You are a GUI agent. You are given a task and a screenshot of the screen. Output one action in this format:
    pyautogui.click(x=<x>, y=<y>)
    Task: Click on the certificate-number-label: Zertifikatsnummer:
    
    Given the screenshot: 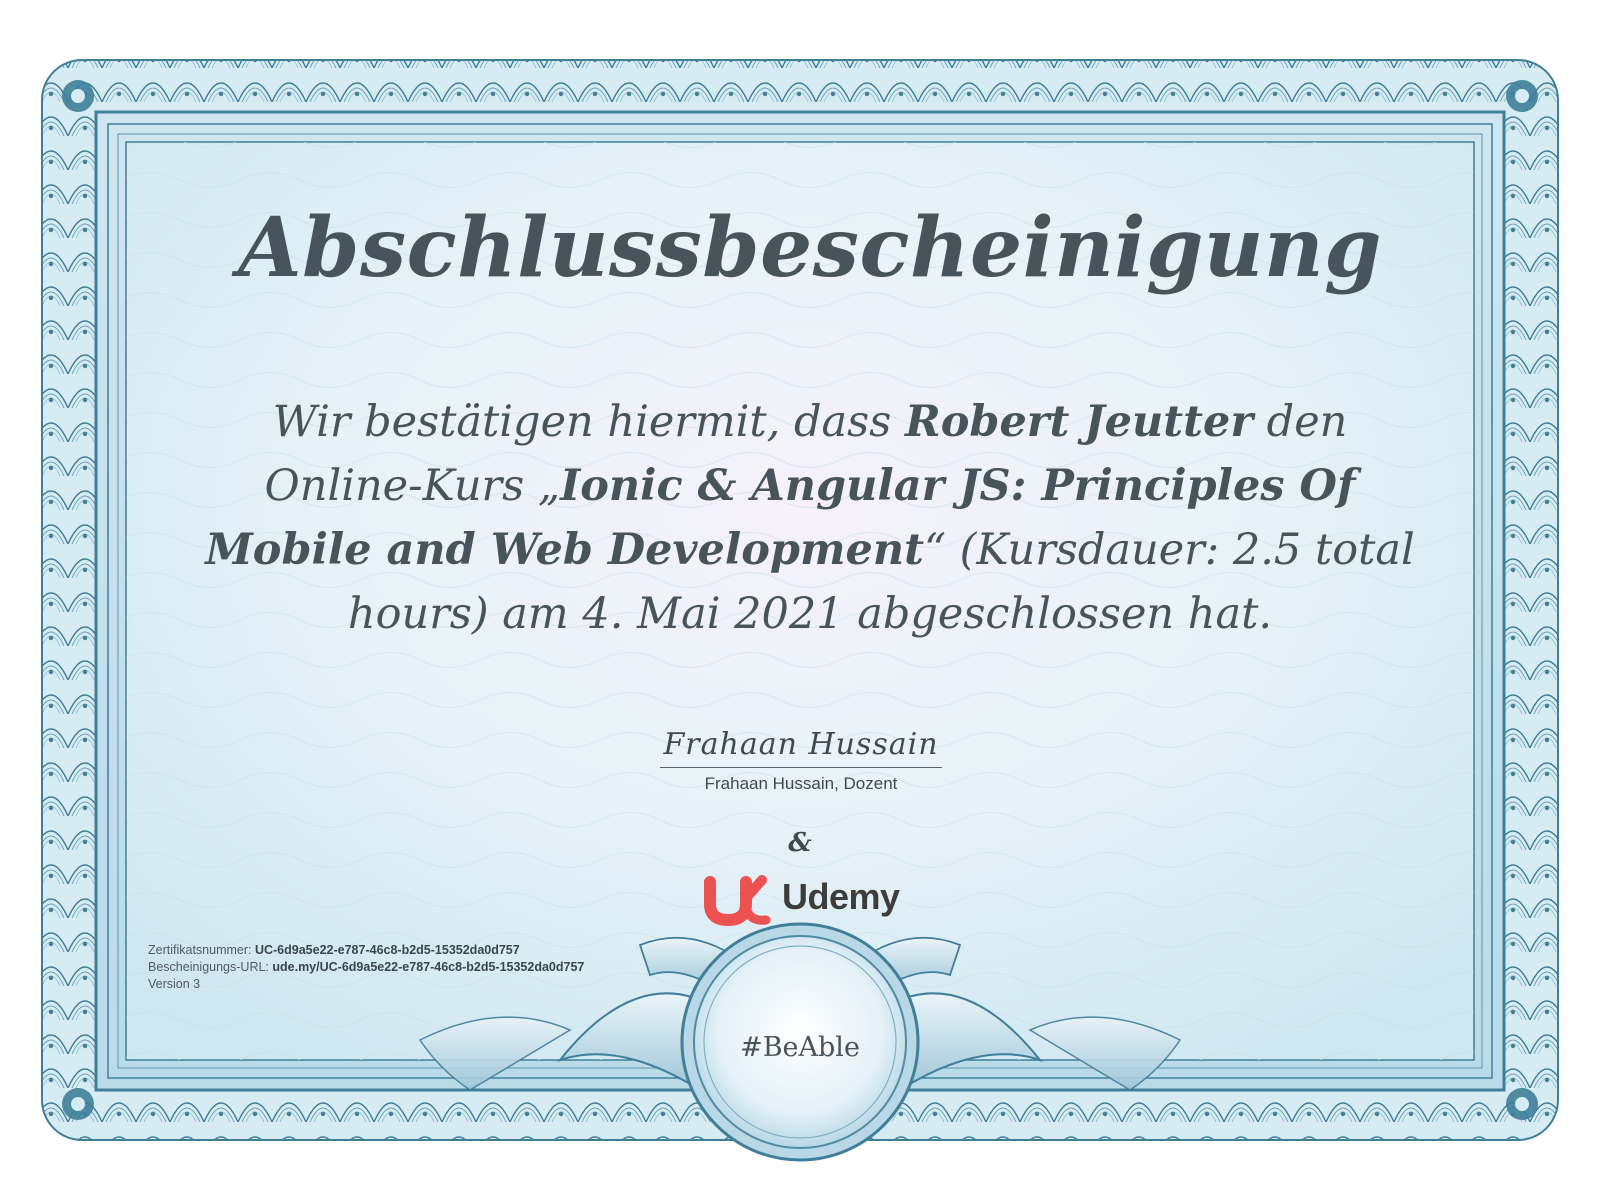 What is the action you would take?
    pyautogui.click(x=201, y=950)
    